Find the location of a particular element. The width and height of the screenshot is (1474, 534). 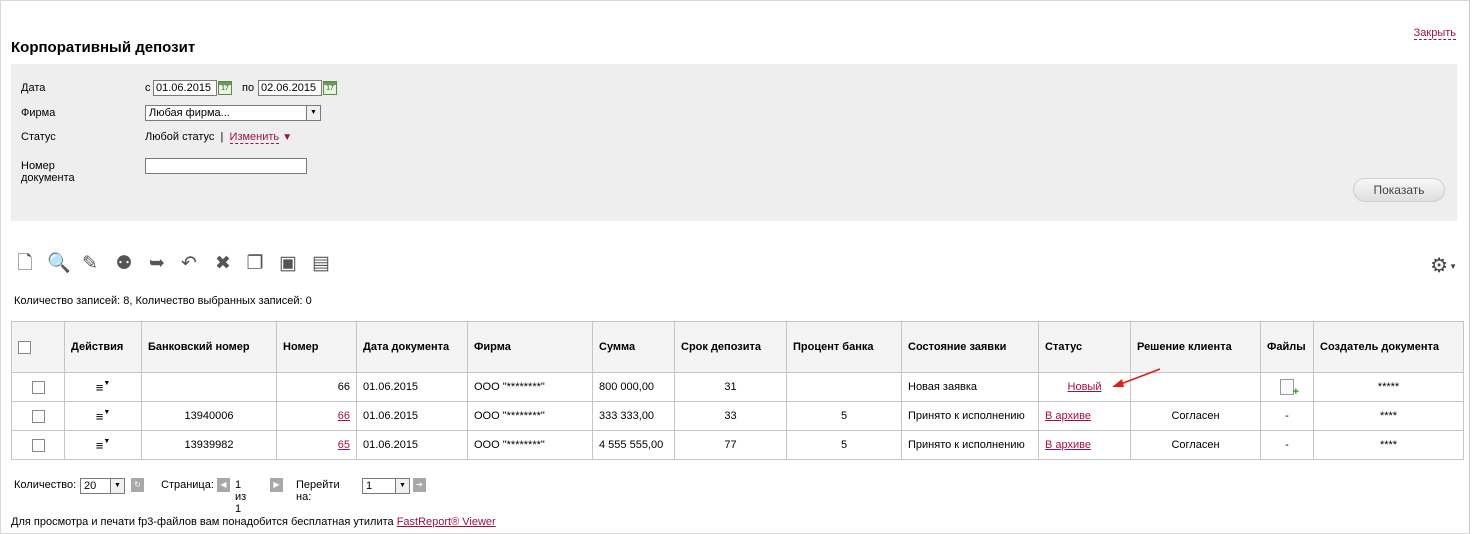

refresh-icon: ↻ is located at coordinates (137, 485).